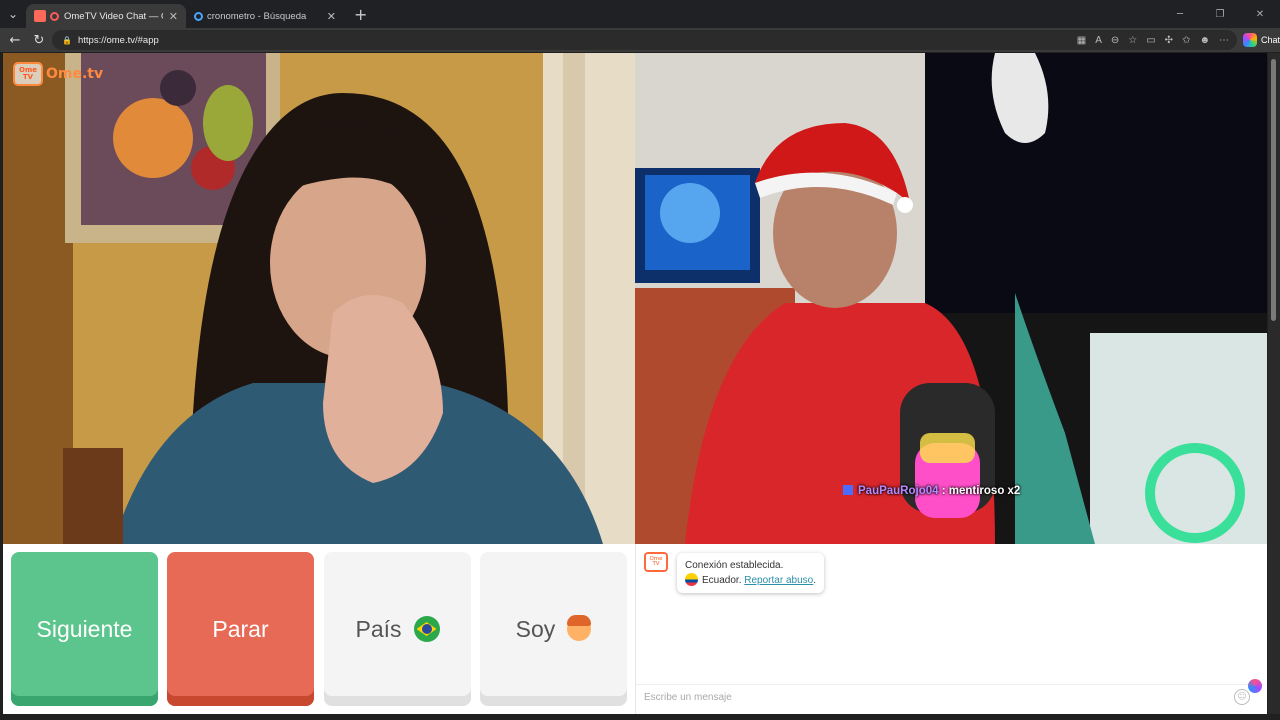 This screenshot has width=1280, height=720. What do you see at coordinates (198, 16) in the screenshot?
I see `search-favicon-icon` at bounding box center [198, 16].